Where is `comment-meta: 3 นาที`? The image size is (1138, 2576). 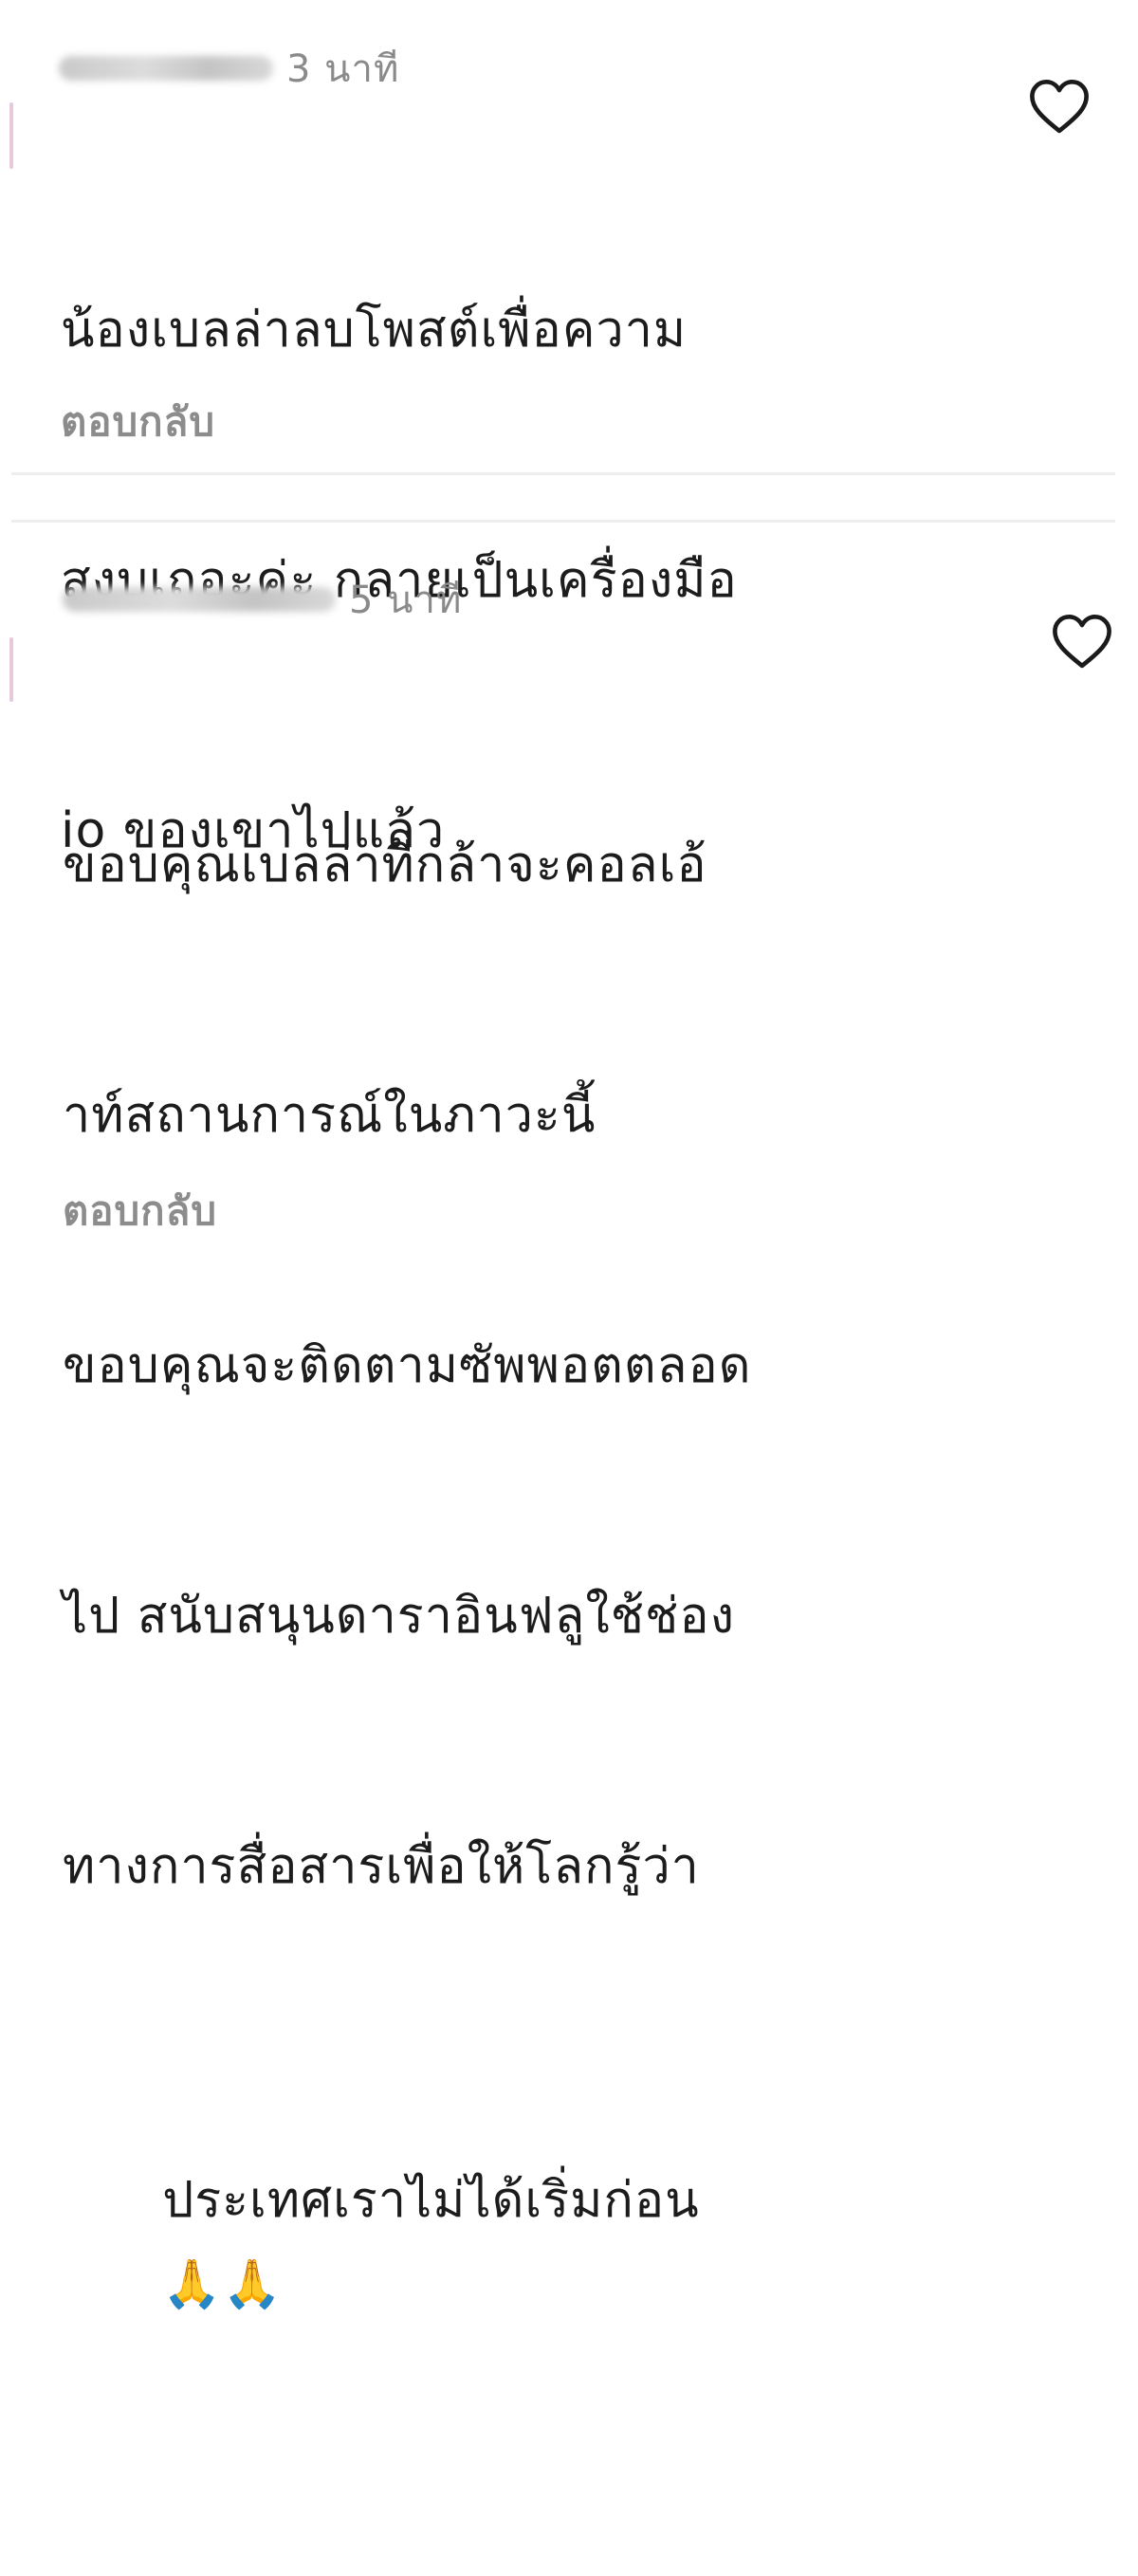 comment-meta: 3 นาที is located at coordinates (229, 68).